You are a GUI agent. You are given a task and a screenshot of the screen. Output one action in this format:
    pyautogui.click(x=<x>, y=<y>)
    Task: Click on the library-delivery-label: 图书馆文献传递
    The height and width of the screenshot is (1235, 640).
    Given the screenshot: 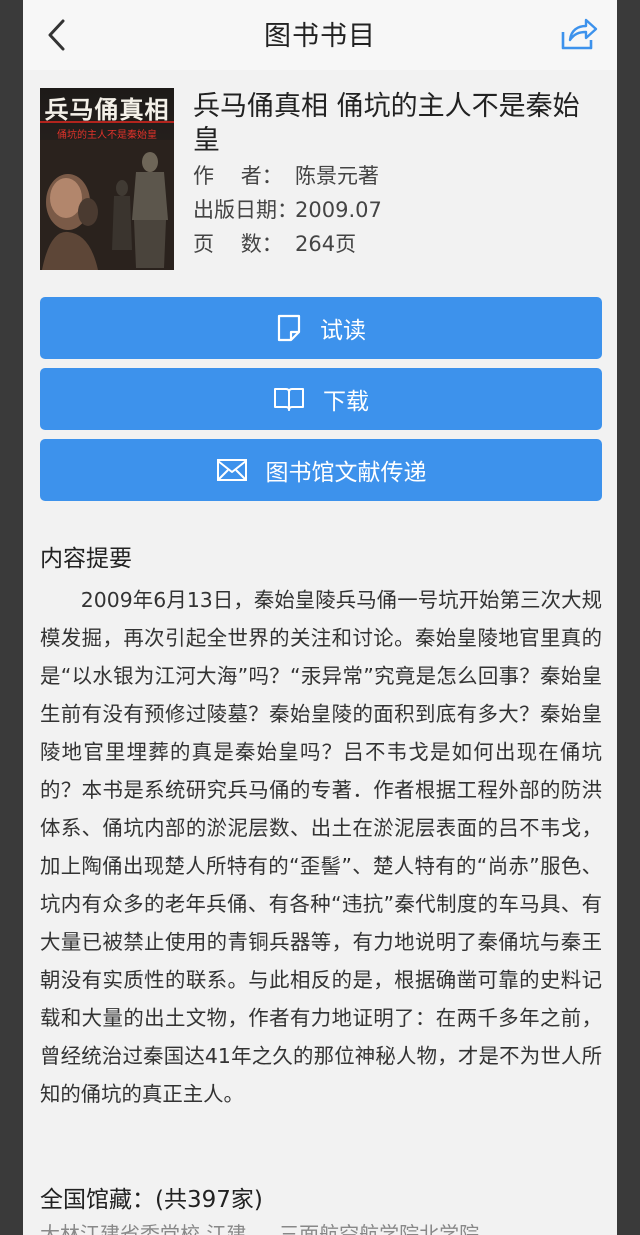 What is the action you would take?
    pyautogui.click(x=346, y=473)
    